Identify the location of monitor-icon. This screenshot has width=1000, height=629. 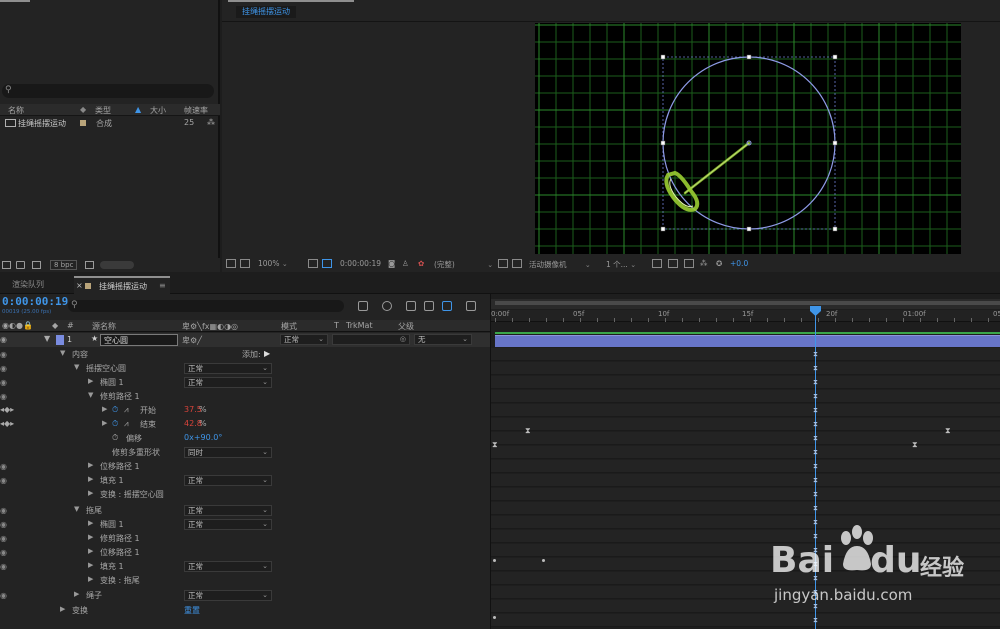
(245, 263).